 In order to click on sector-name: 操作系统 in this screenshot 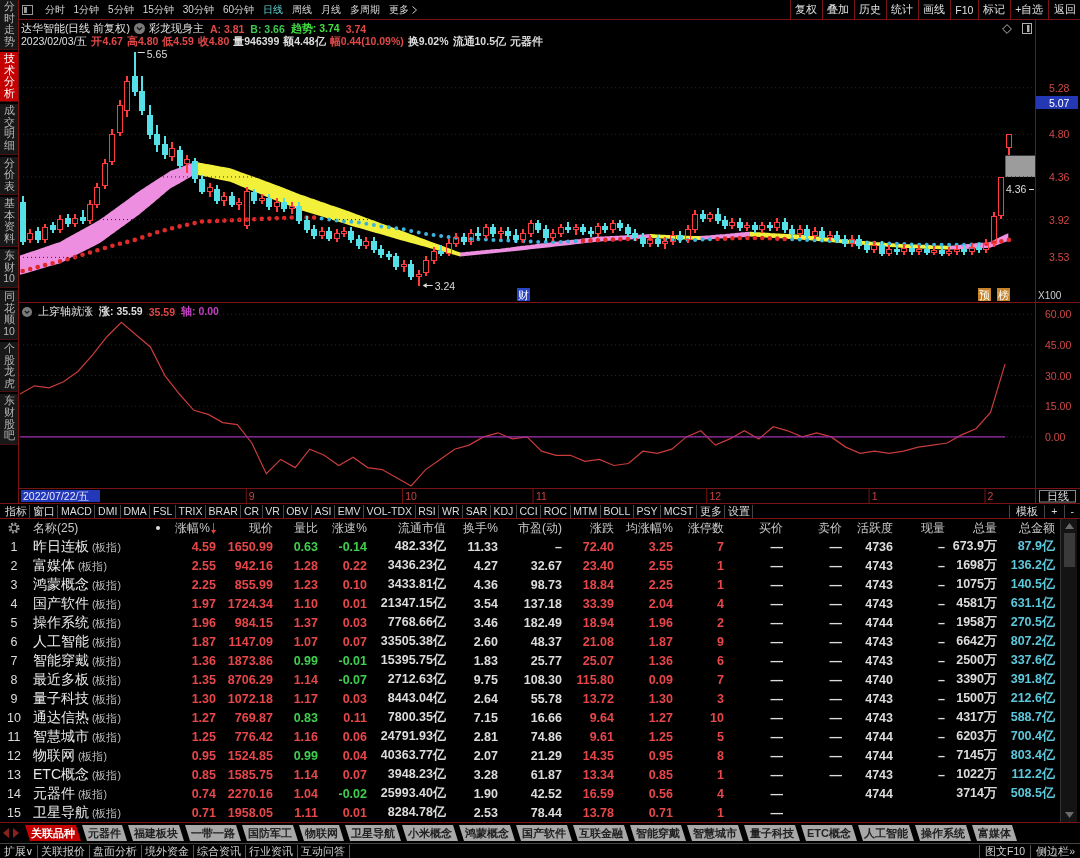, I will do `click(61, 622)`.